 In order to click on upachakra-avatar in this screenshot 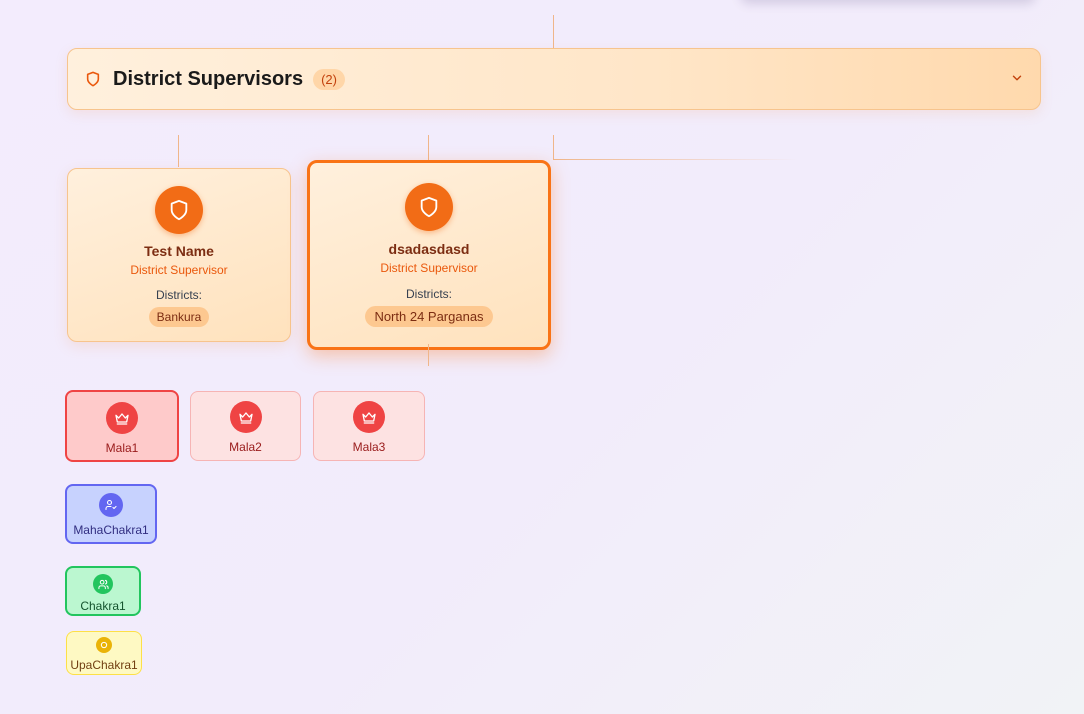, I will do `click(104, 645)`.